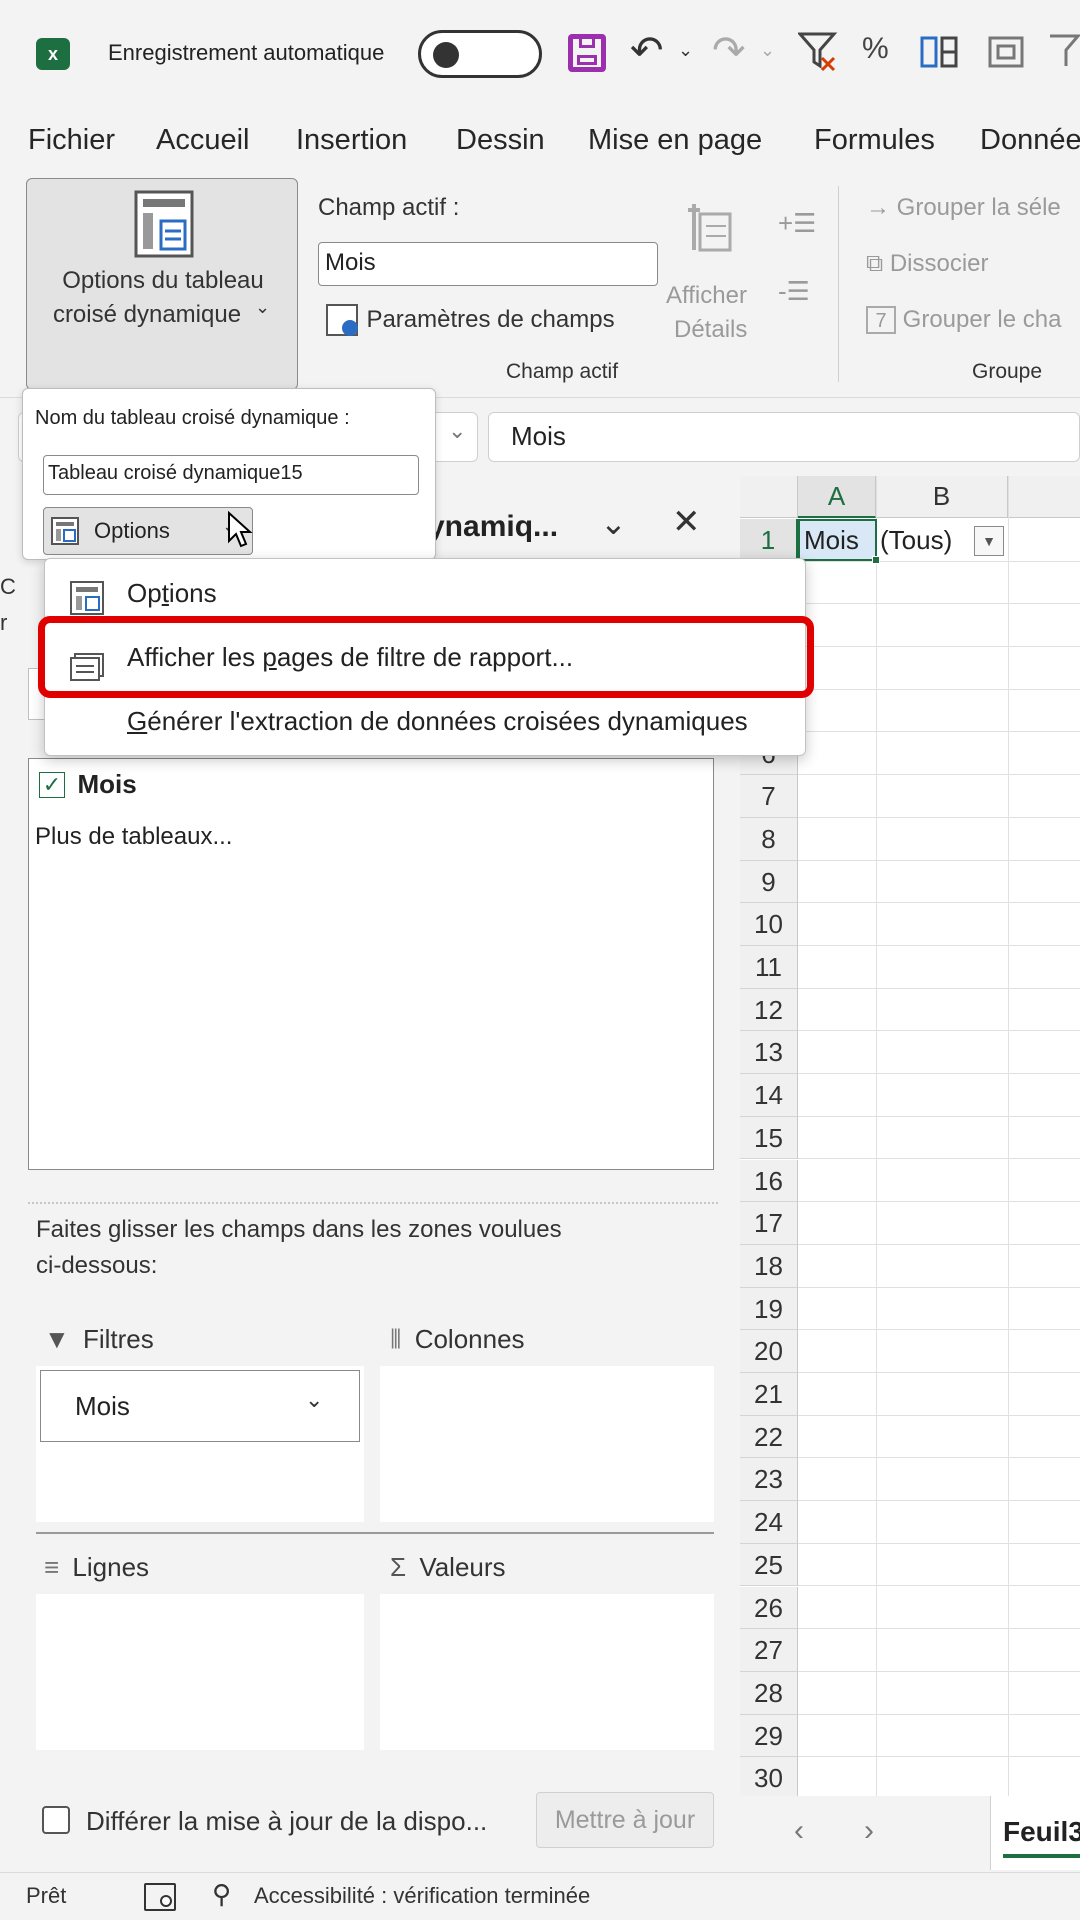  What do you see at coordinates (1064, 52) in the screenshot?
I see `filter-icon` at bounding box center [1064, 52].